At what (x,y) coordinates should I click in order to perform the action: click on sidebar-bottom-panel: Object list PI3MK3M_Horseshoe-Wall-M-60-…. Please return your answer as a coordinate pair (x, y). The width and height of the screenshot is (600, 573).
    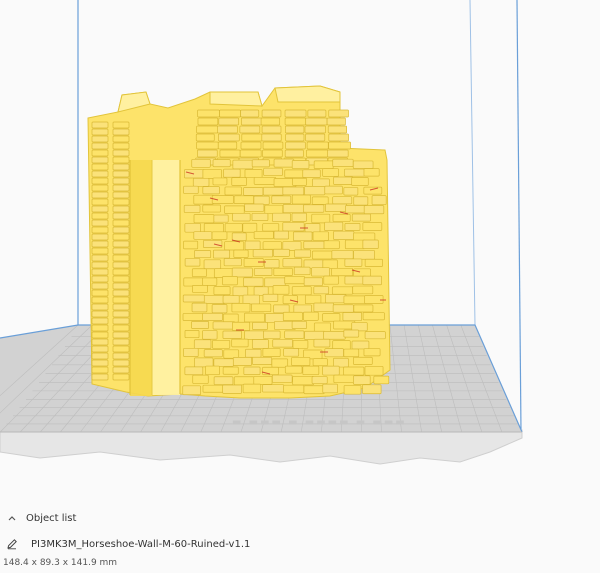
    Looking at the image, I should click on (300, 536).